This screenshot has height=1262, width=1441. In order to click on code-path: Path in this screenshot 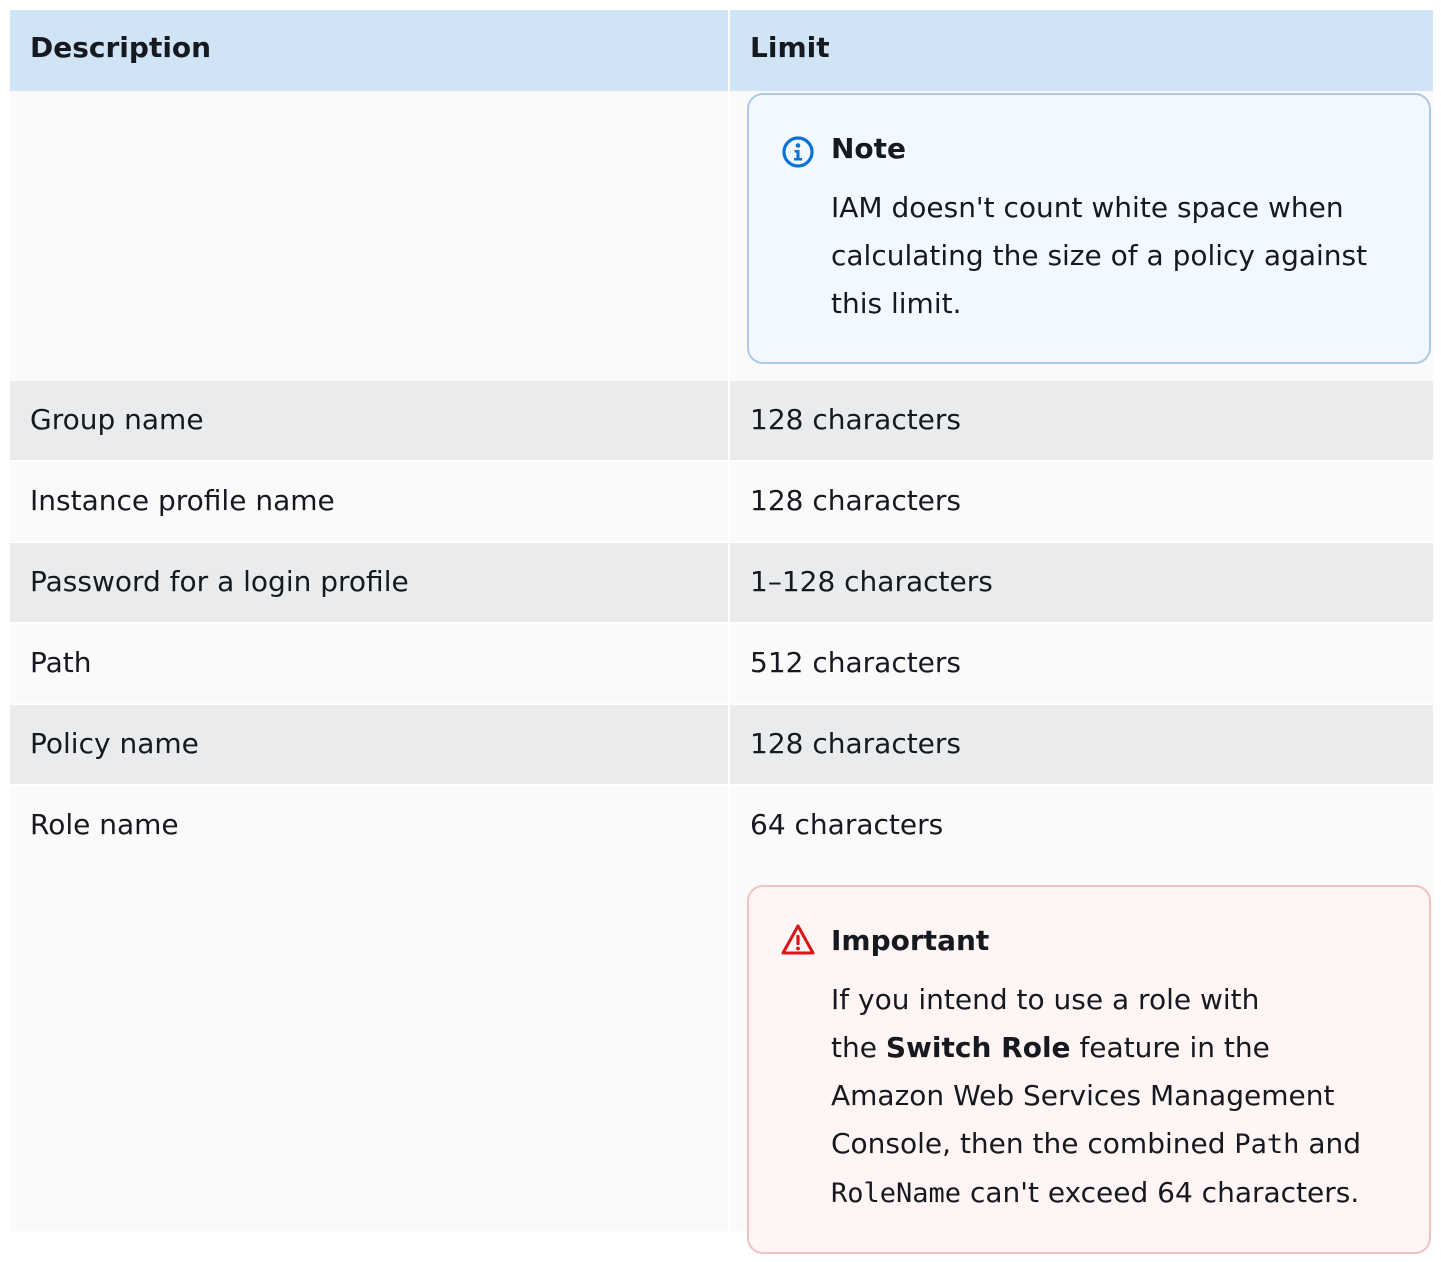, I will do `click(1267, 1144)`.